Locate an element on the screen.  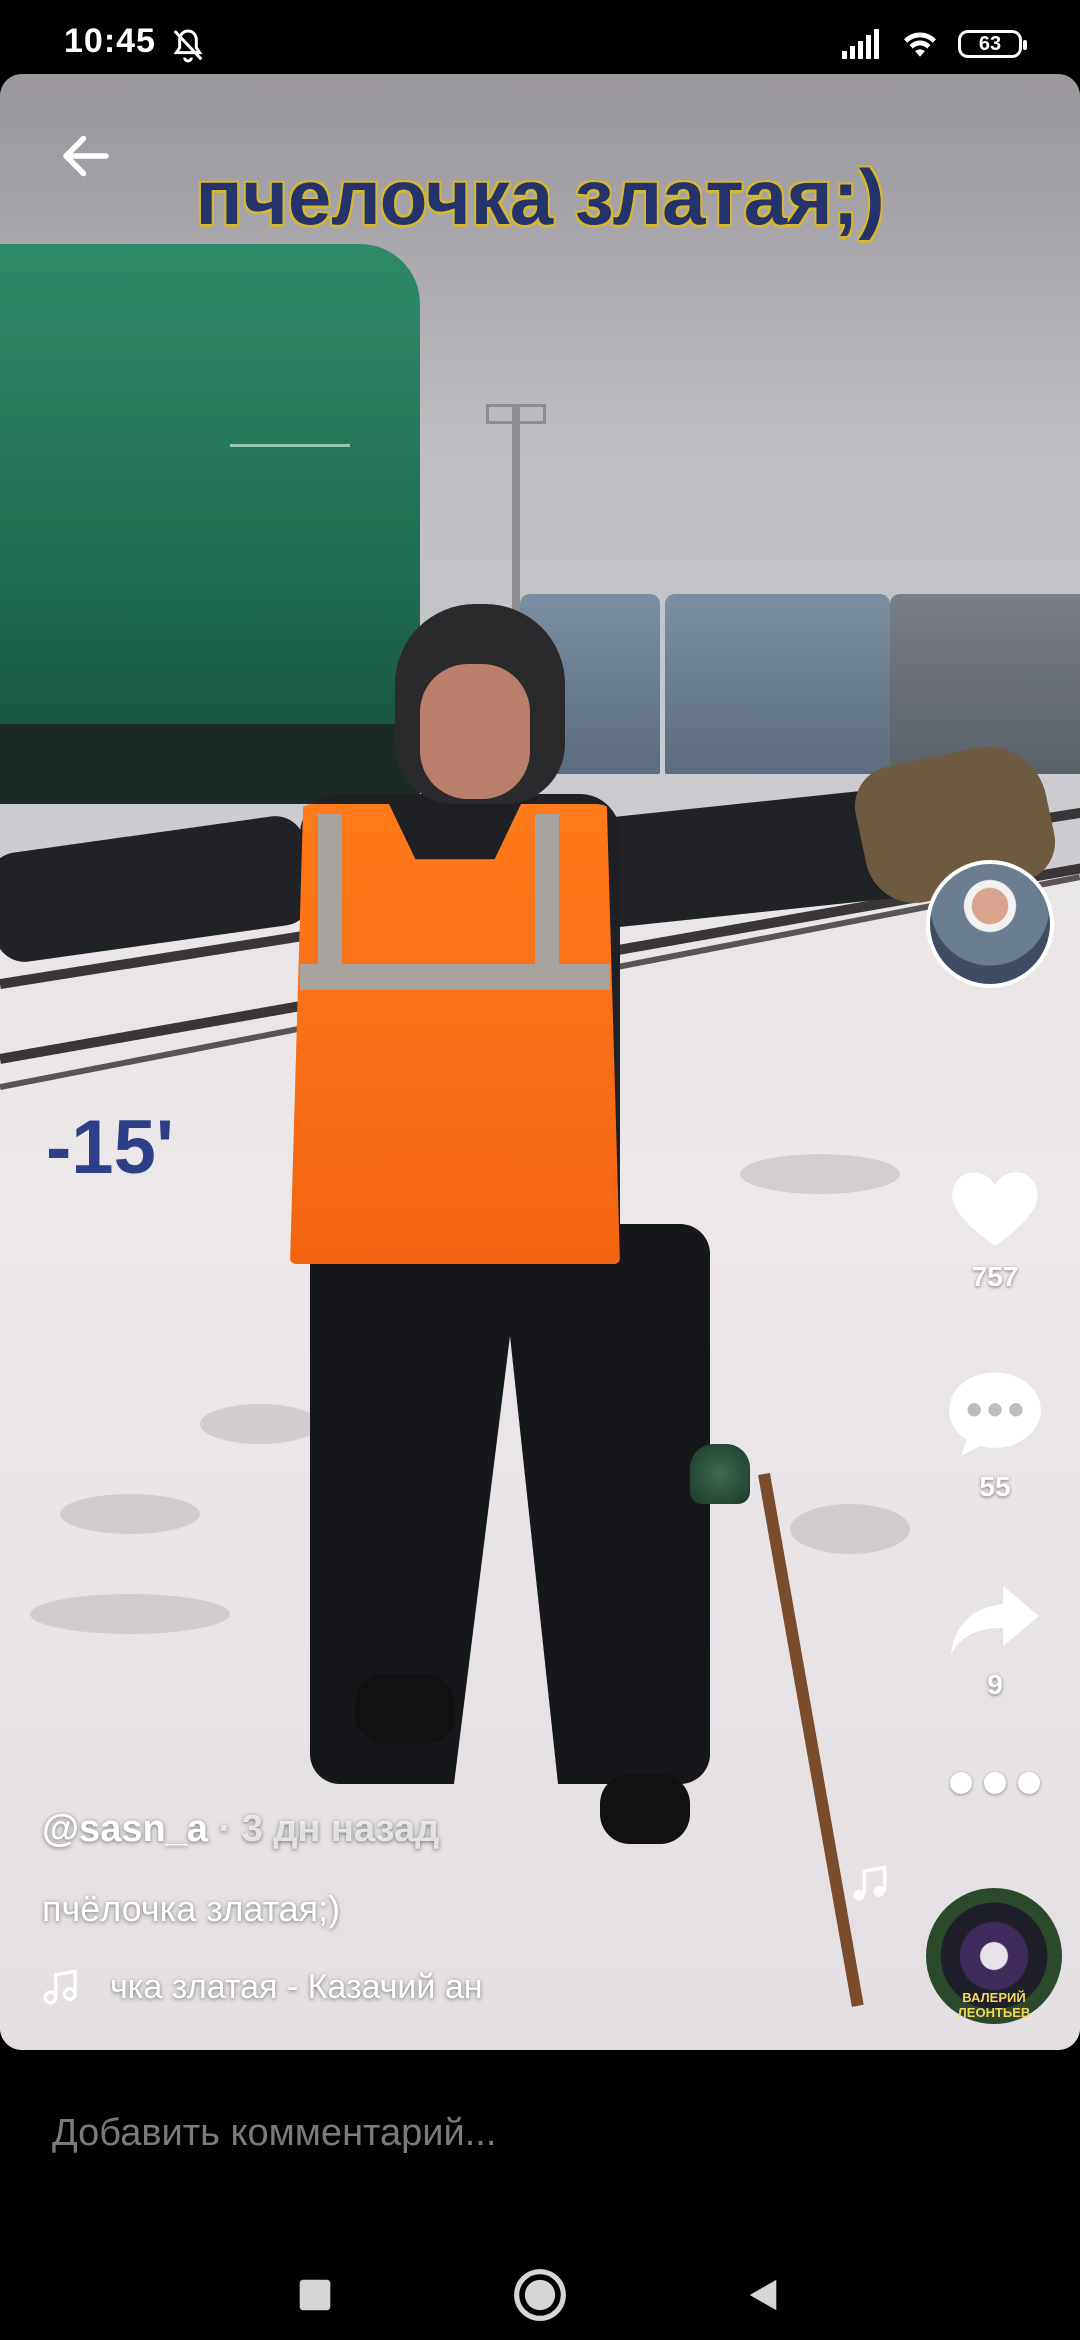
music-row: чка златая - Казачий ан is located at coordinates (310, 1987).